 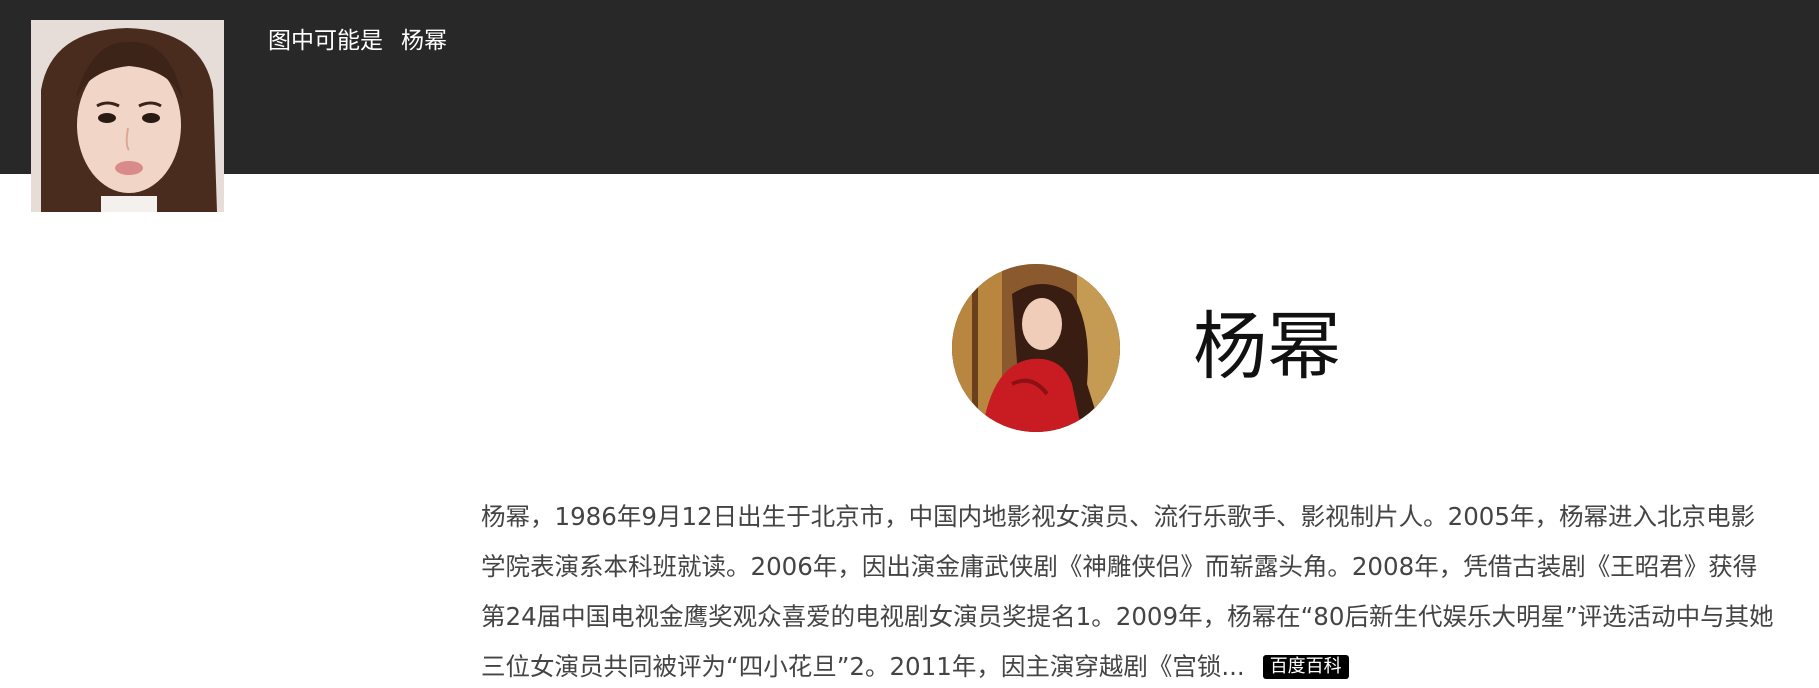 I want to click on baike-source-link: 百度百科, so click(x=1305, y=667).